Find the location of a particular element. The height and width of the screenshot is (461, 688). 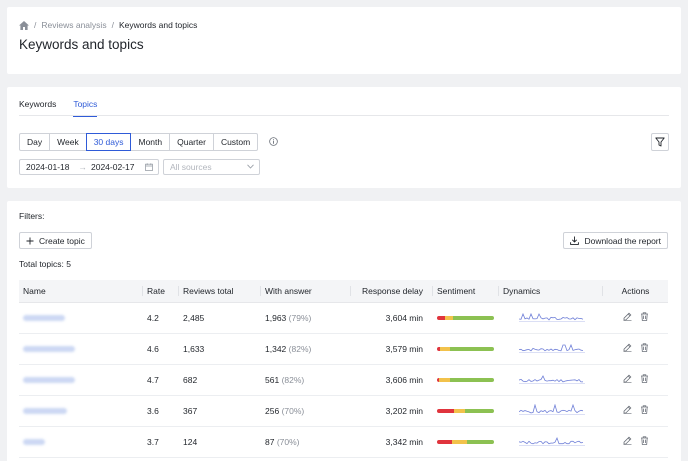

column-header-reviews-total: Reviews total is located at coordinates (220, 291).